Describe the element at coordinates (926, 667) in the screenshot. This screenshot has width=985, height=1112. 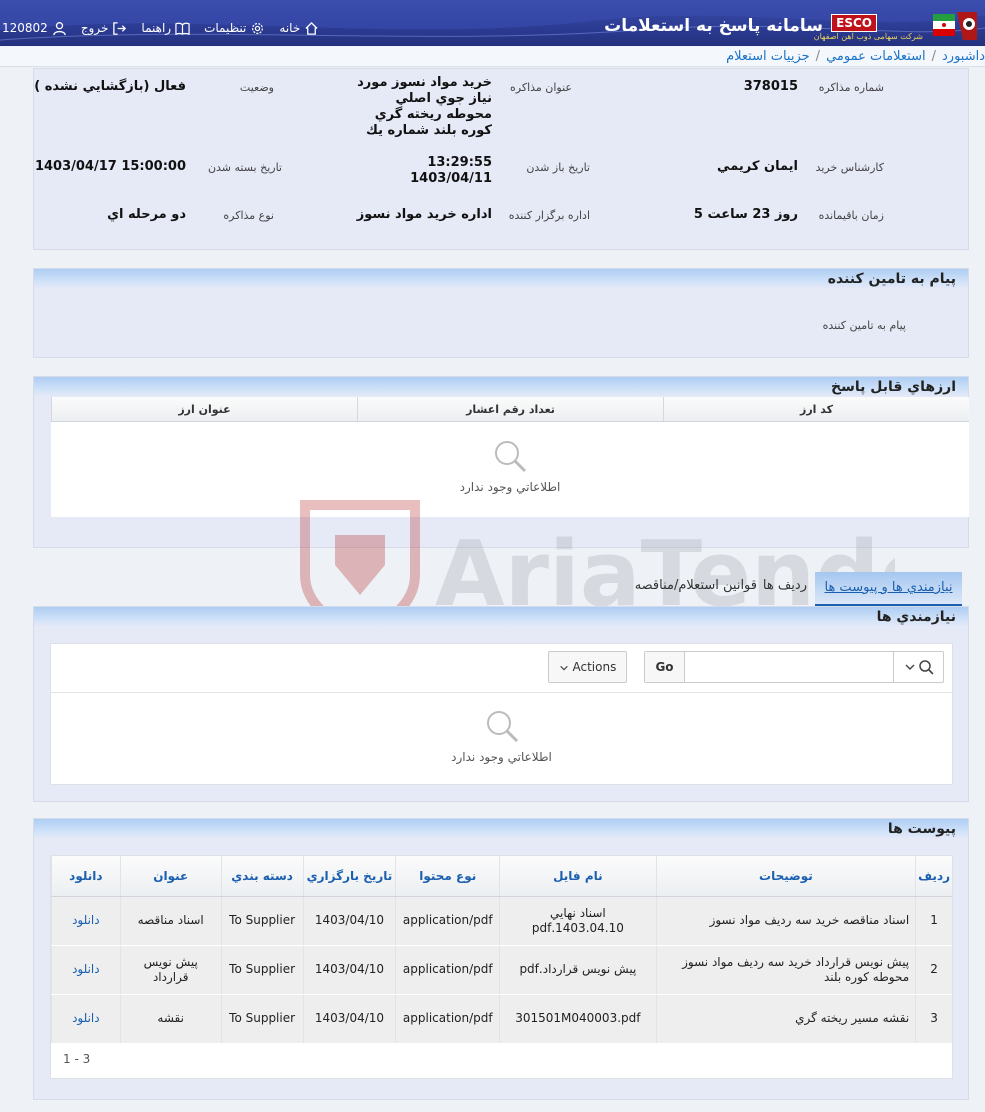
I see `search-icon` at that location.